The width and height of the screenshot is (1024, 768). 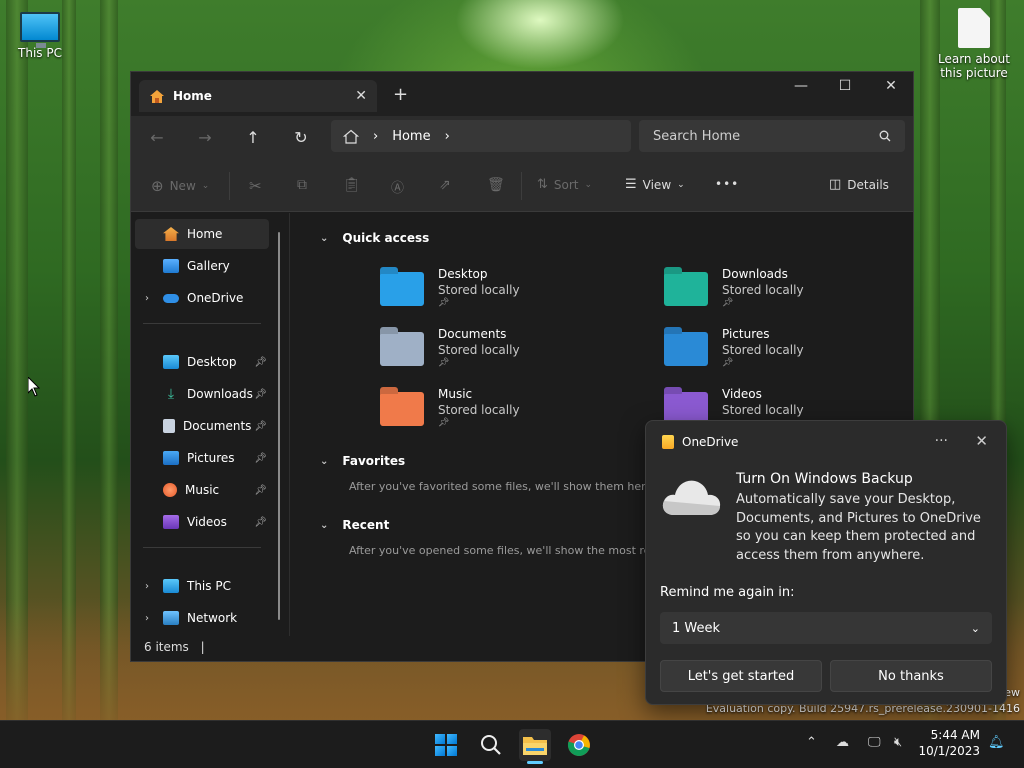 I want to click on view-list-icon: ☰, so click(x=631, y=184).